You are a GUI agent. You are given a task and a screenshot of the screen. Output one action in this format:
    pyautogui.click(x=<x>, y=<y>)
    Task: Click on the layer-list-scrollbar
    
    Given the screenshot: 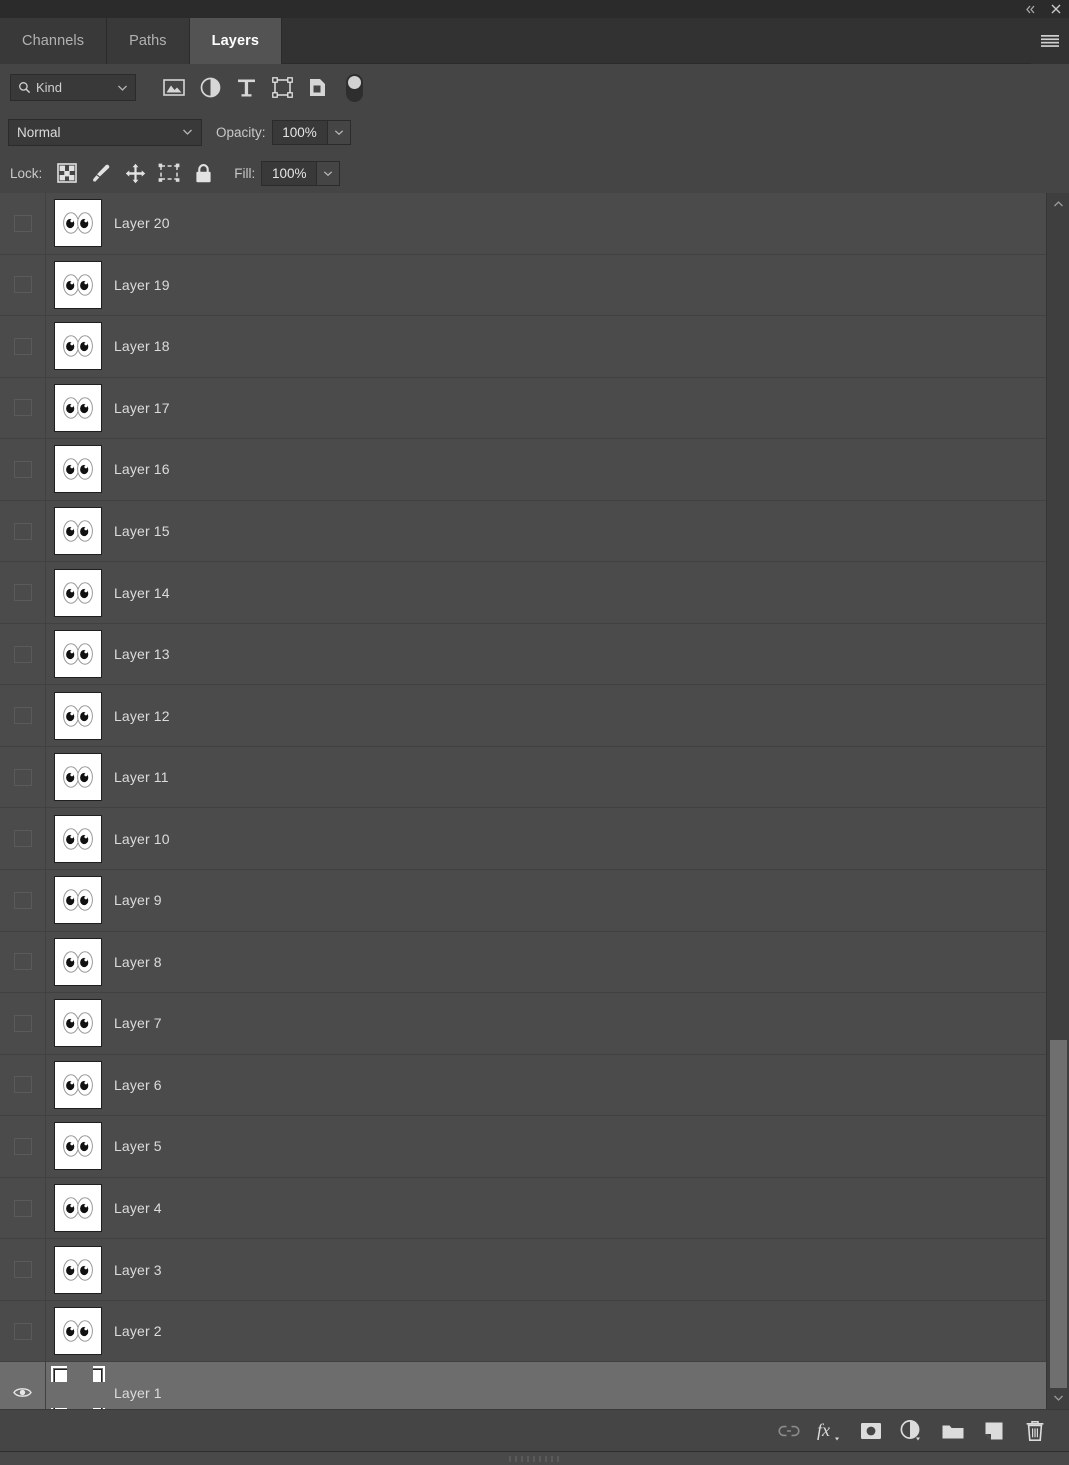 What is the action you would take?
    pyautogui.click(x=1057, y=801)
    